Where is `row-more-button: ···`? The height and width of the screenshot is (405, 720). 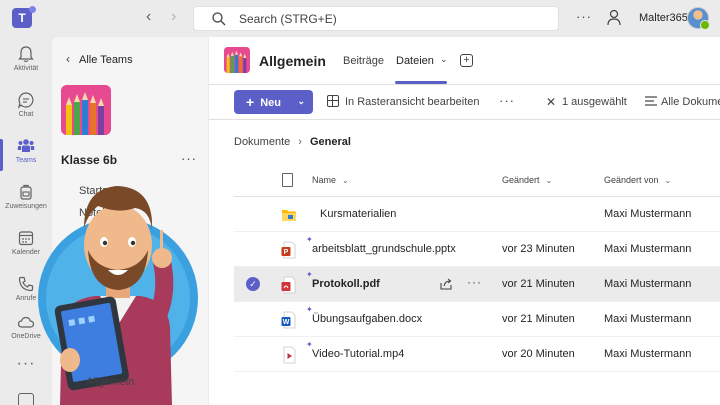
row-more-button: ··· is located at coordinates (474, 282).